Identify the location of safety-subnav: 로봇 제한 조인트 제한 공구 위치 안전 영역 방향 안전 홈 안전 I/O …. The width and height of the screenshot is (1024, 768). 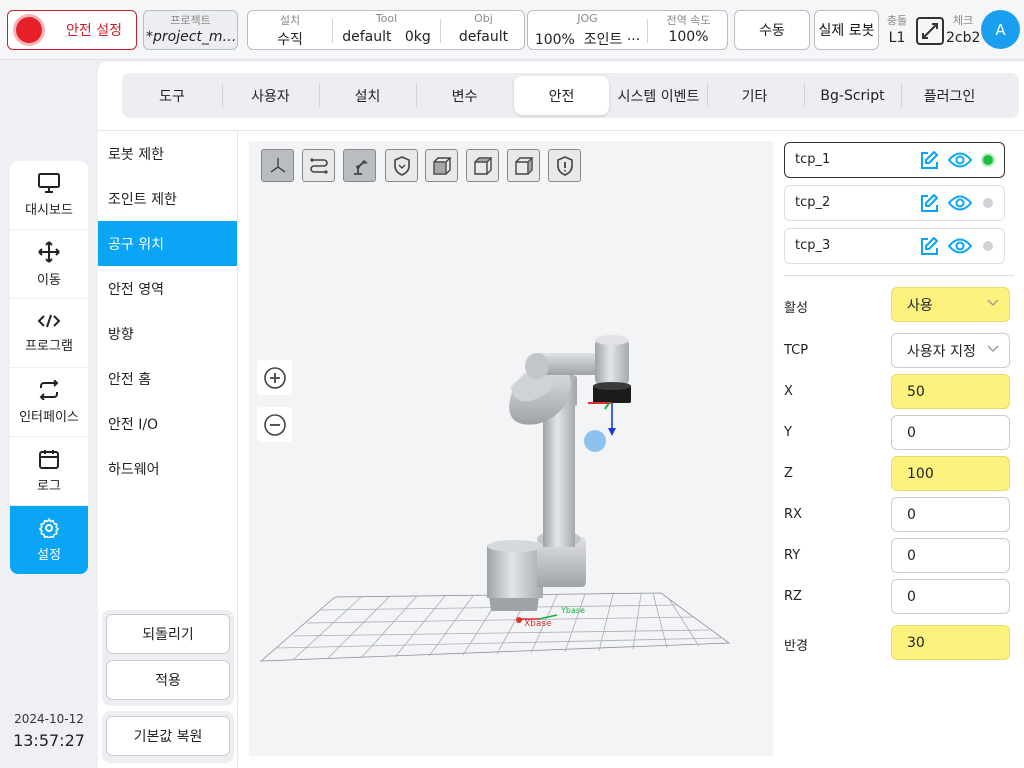
(168, 449).